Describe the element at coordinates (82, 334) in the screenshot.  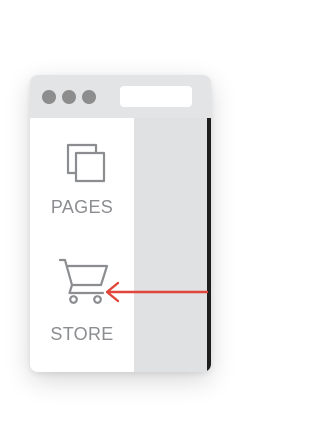
I see `sidebar-item-label: STORE` at that location.